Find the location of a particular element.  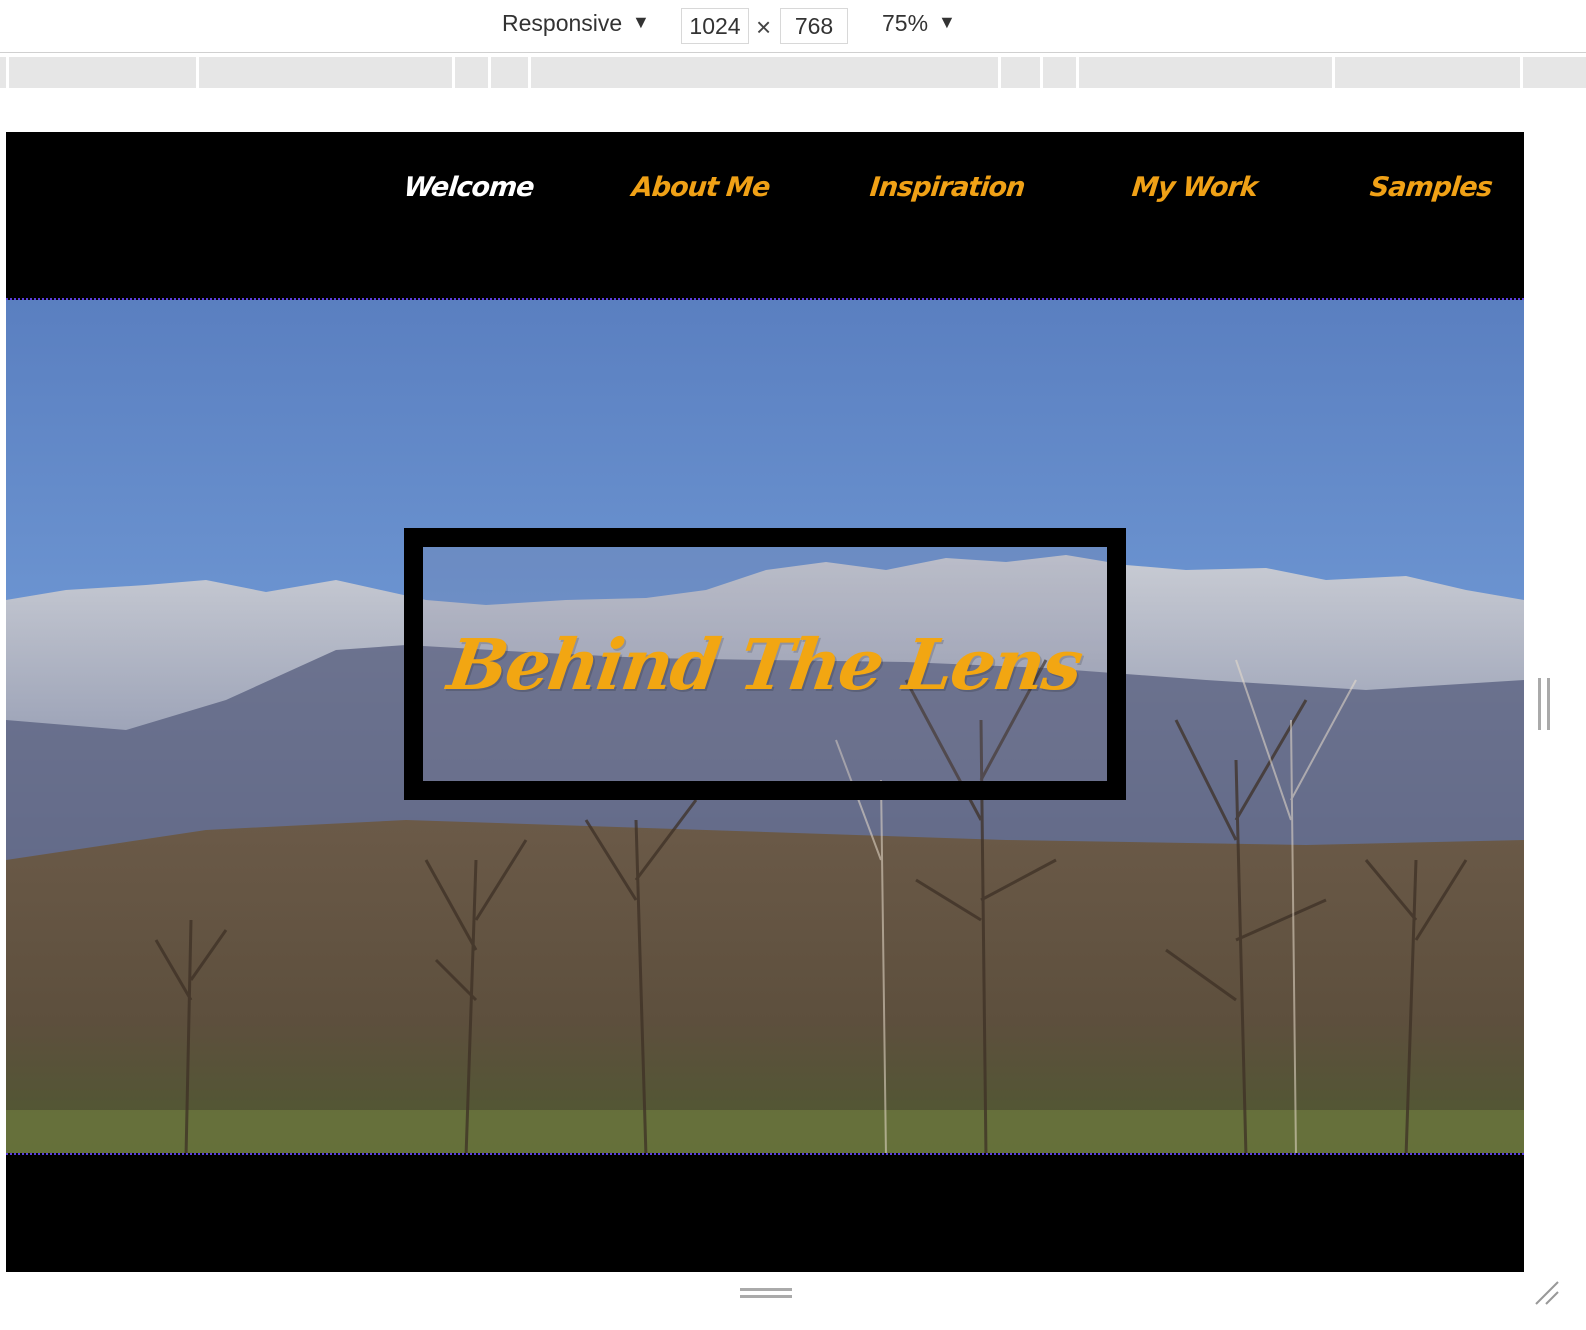

nav-about-me: About Me is located at coordinates (700, 187).